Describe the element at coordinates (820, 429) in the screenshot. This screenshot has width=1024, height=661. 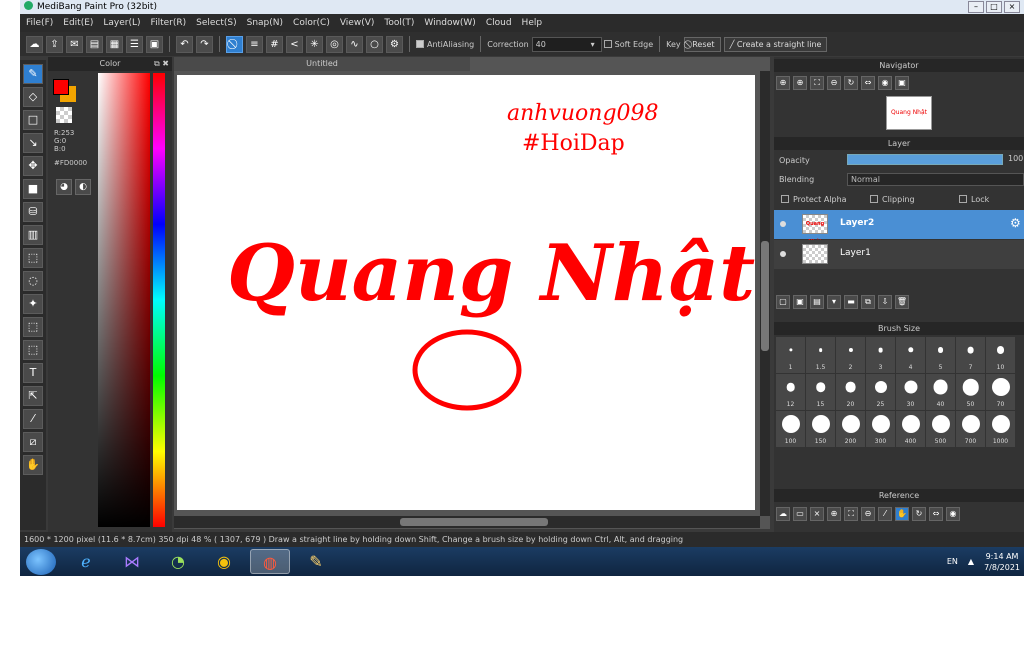
I see `brush-size-option: 150` at that location.